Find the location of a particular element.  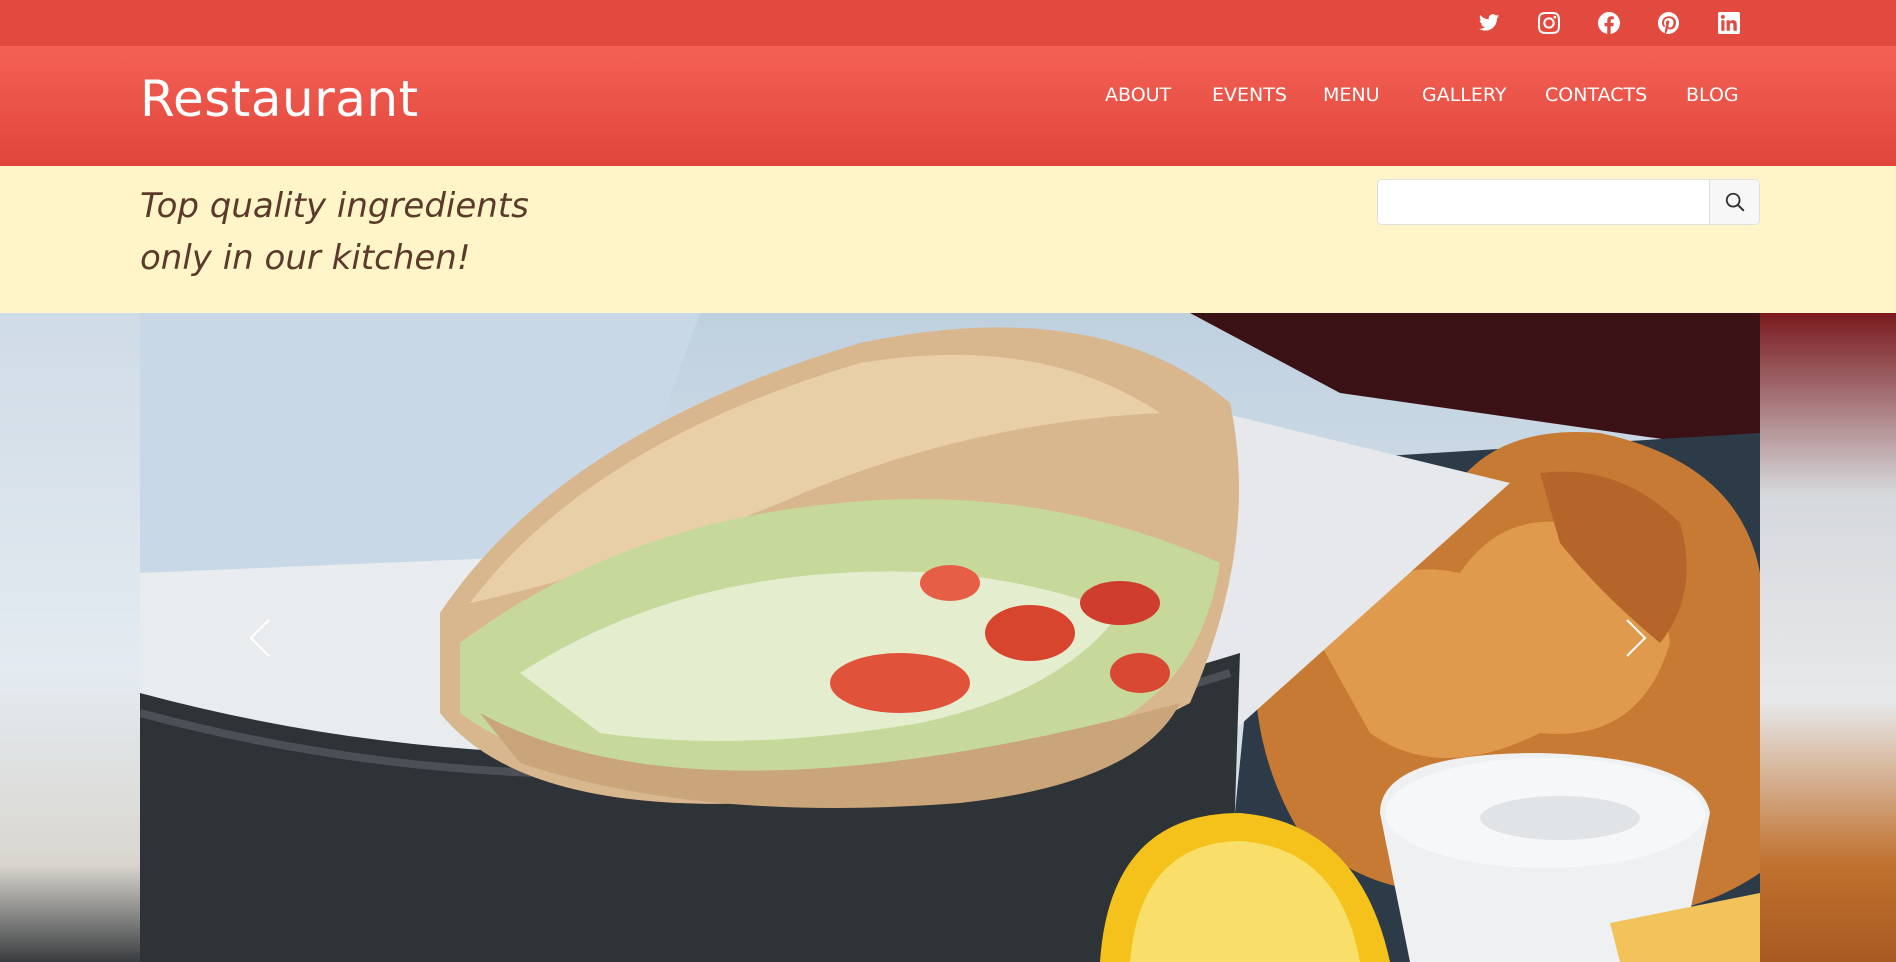

twitter-icon is located at coordinates (1489, 23).